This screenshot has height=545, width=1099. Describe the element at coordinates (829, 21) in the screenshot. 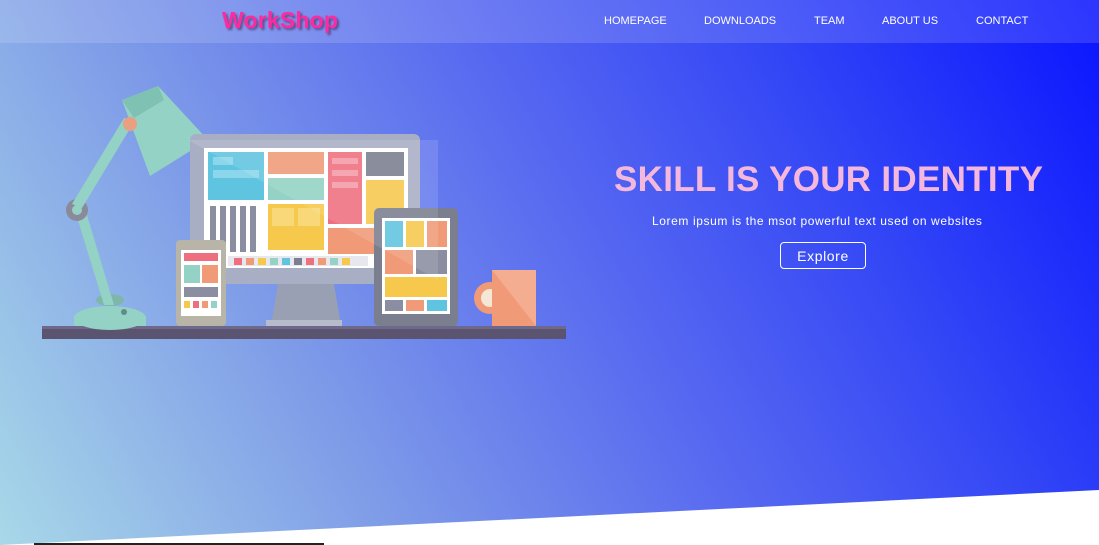

I see `nav-item-team: TEAM` at that location.